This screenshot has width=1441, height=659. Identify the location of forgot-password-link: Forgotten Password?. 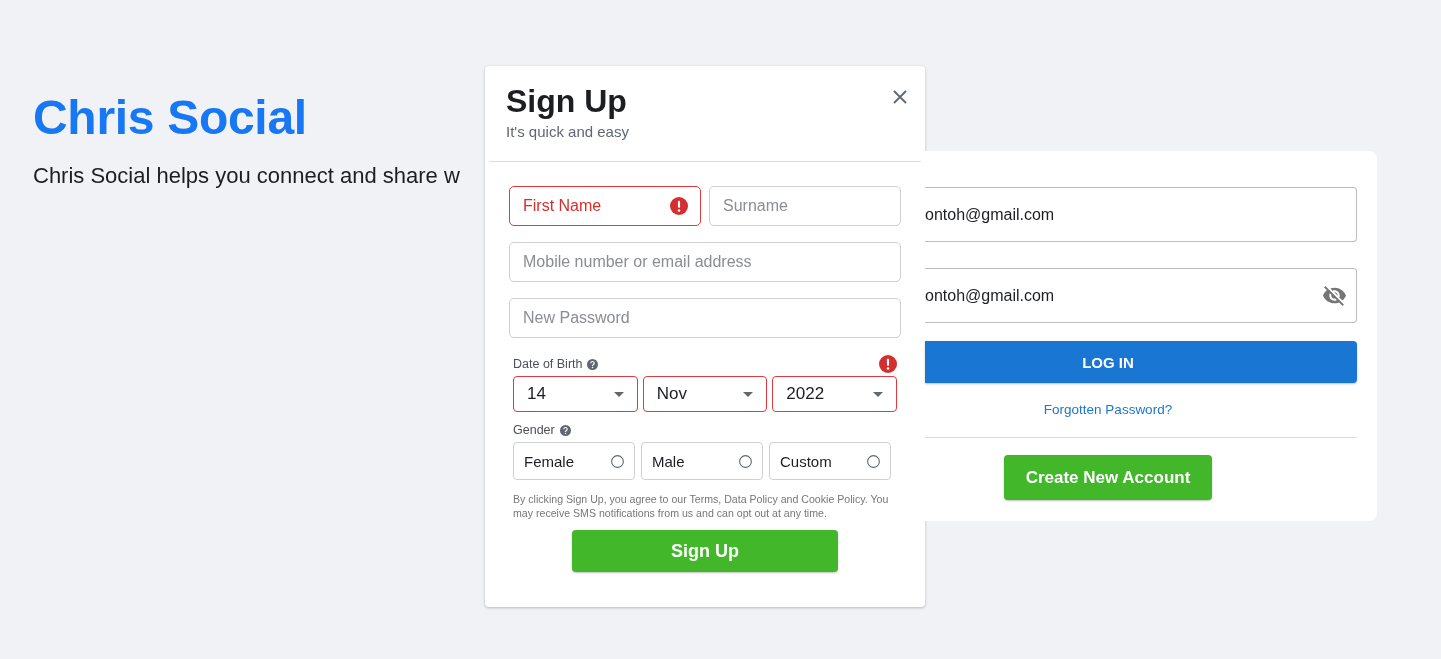
(1108, 410).